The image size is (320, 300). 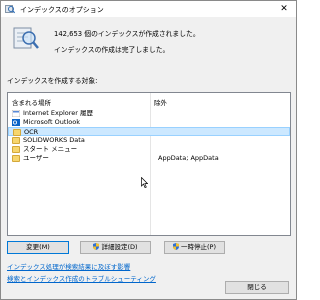 I want to click on list-item: スタート メニュー, so click(x=149, y=149).